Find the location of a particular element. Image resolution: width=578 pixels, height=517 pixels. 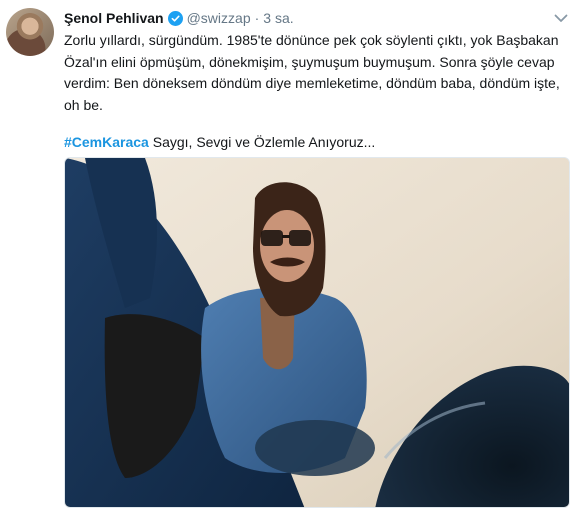

author-handle: @swizzap is located at coordinates (219, 18).